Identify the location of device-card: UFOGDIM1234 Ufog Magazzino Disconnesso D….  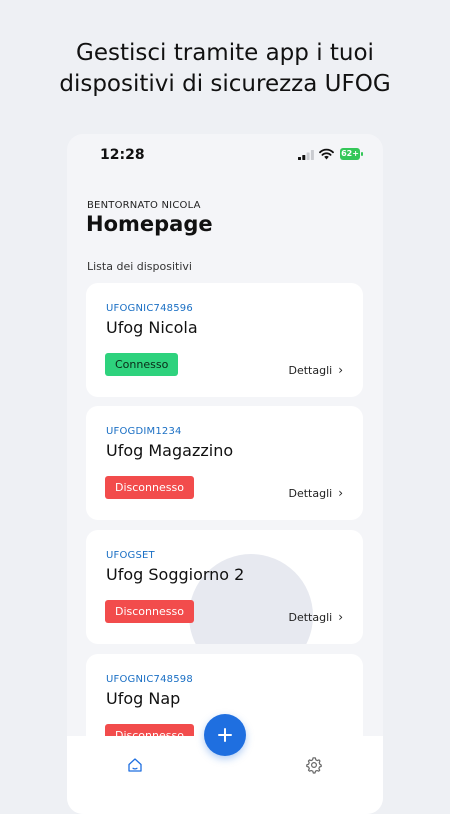
(224, 463).